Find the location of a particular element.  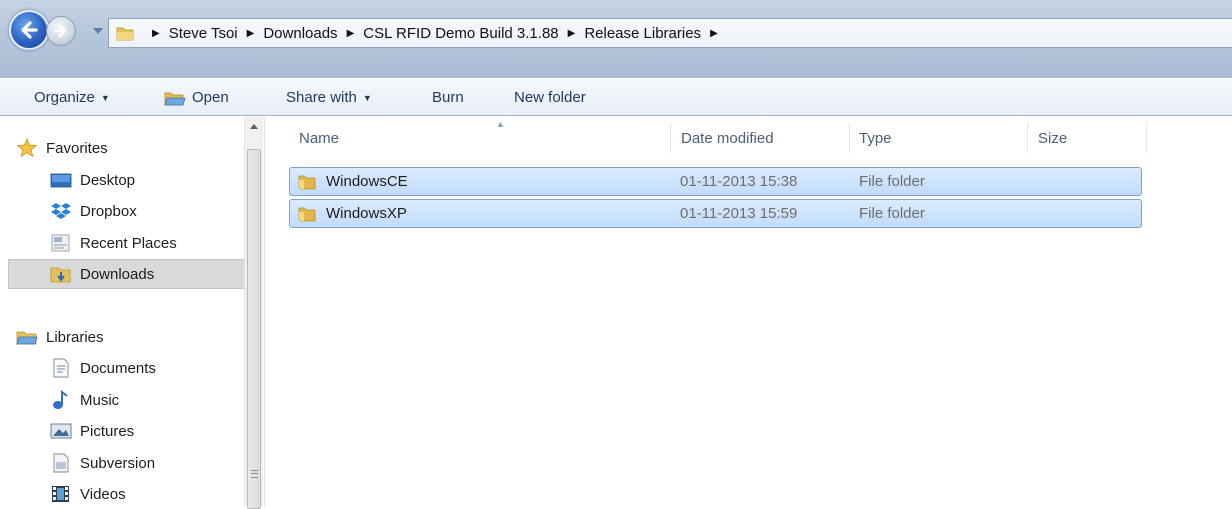

nav-item-label: Downloads is located at coordinates (117, 274).